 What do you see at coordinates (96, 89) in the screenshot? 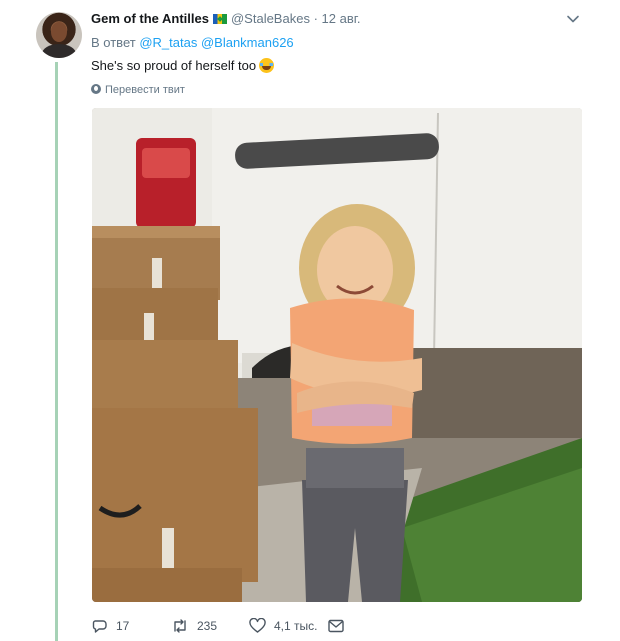
I see `globe-icon` at bounding box center [96, 89].